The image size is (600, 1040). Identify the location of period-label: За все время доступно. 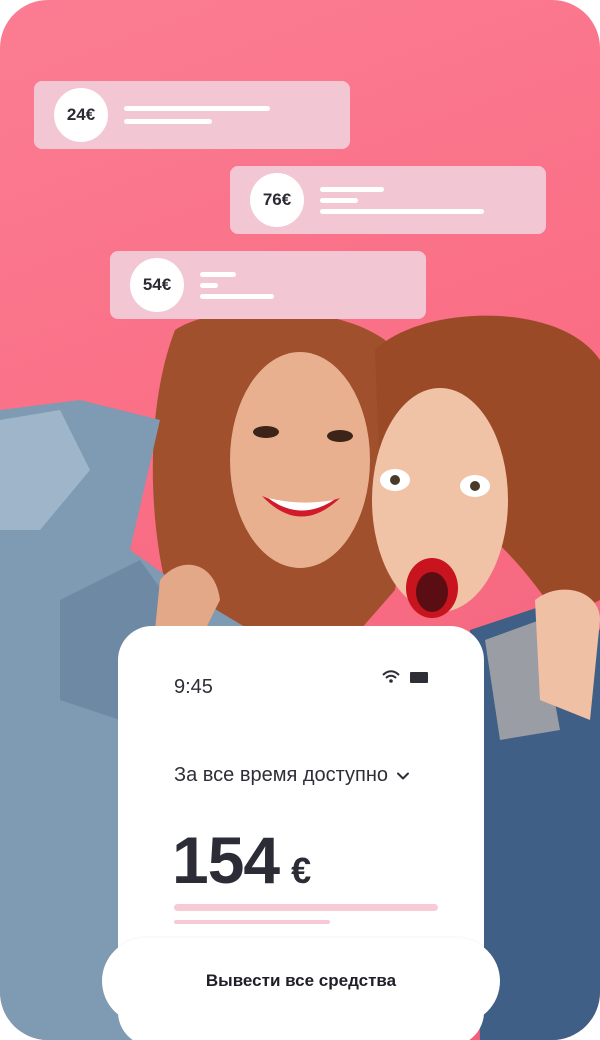
(281, 775).